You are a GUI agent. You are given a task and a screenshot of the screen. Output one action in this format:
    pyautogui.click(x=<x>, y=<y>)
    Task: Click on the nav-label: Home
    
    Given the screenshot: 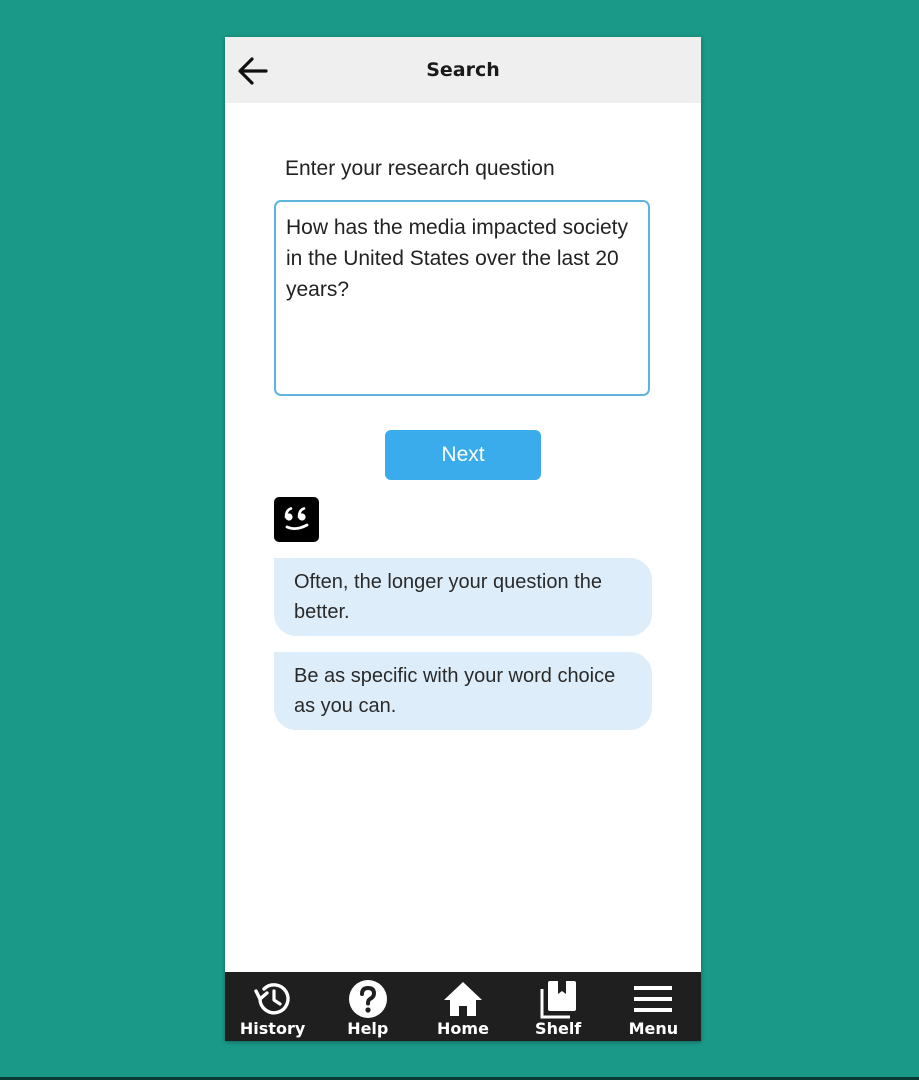 What is the action you would take?
    pyautogui.click(x=463, y=1028)
    